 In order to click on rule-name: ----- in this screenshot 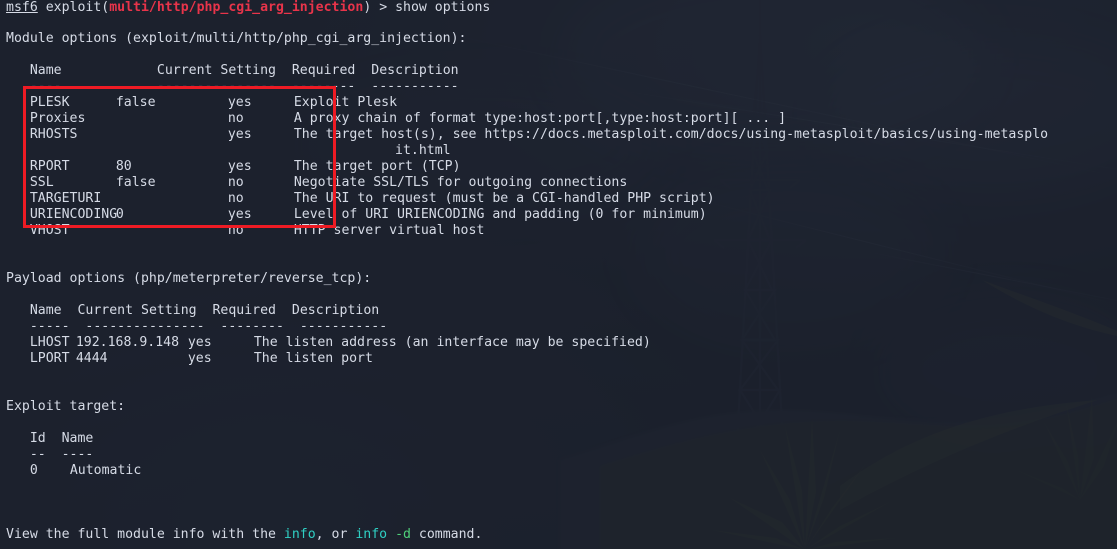, I will do `click(49, 326)`.